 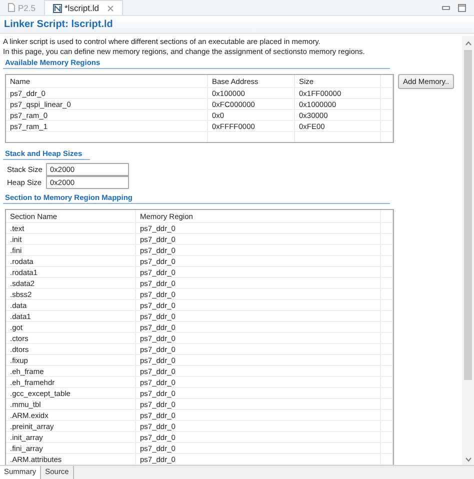 What do you see at coordinates (57, 8) in the screenshot?
I see `file-icon` at bounding box center [57, 8].